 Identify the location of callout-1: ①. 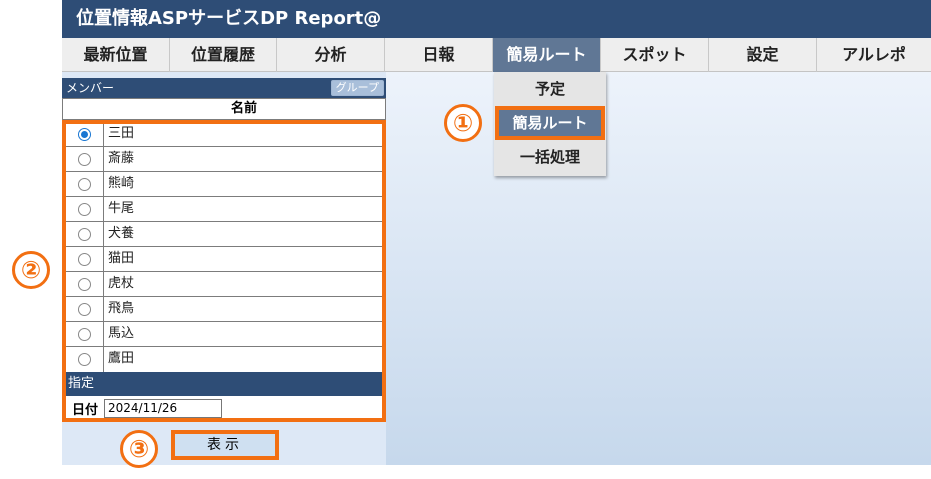
(463, 123).